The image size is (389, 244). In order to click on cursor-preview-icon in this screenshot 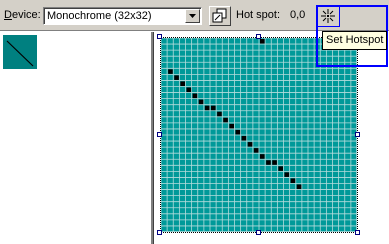, I will do `click(20, 53)`.